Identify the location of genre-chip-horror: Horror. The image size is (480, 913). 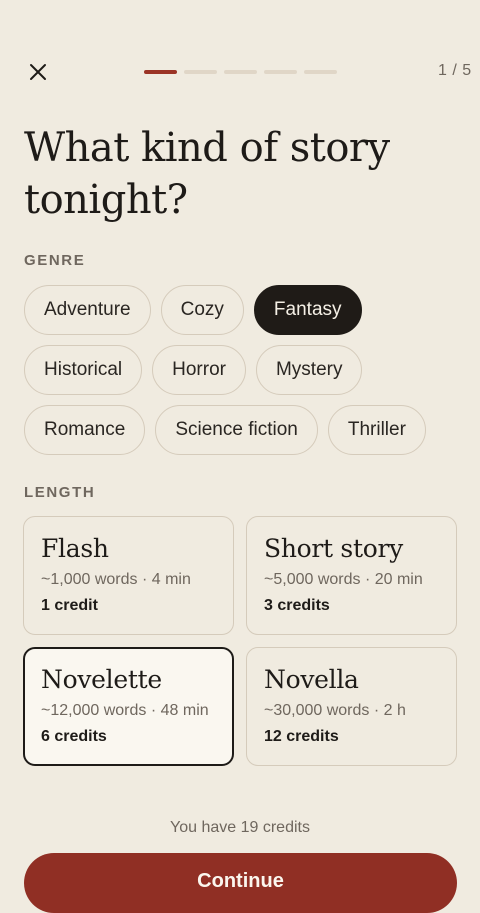
(199, 370).